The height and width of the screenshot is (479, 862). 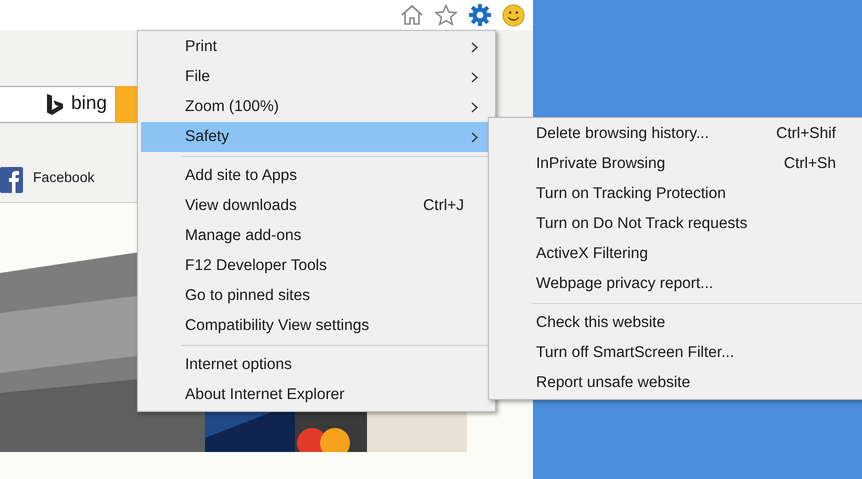 I want to click on menu-item: Go to pinned sites, so click(x=316, y=296).